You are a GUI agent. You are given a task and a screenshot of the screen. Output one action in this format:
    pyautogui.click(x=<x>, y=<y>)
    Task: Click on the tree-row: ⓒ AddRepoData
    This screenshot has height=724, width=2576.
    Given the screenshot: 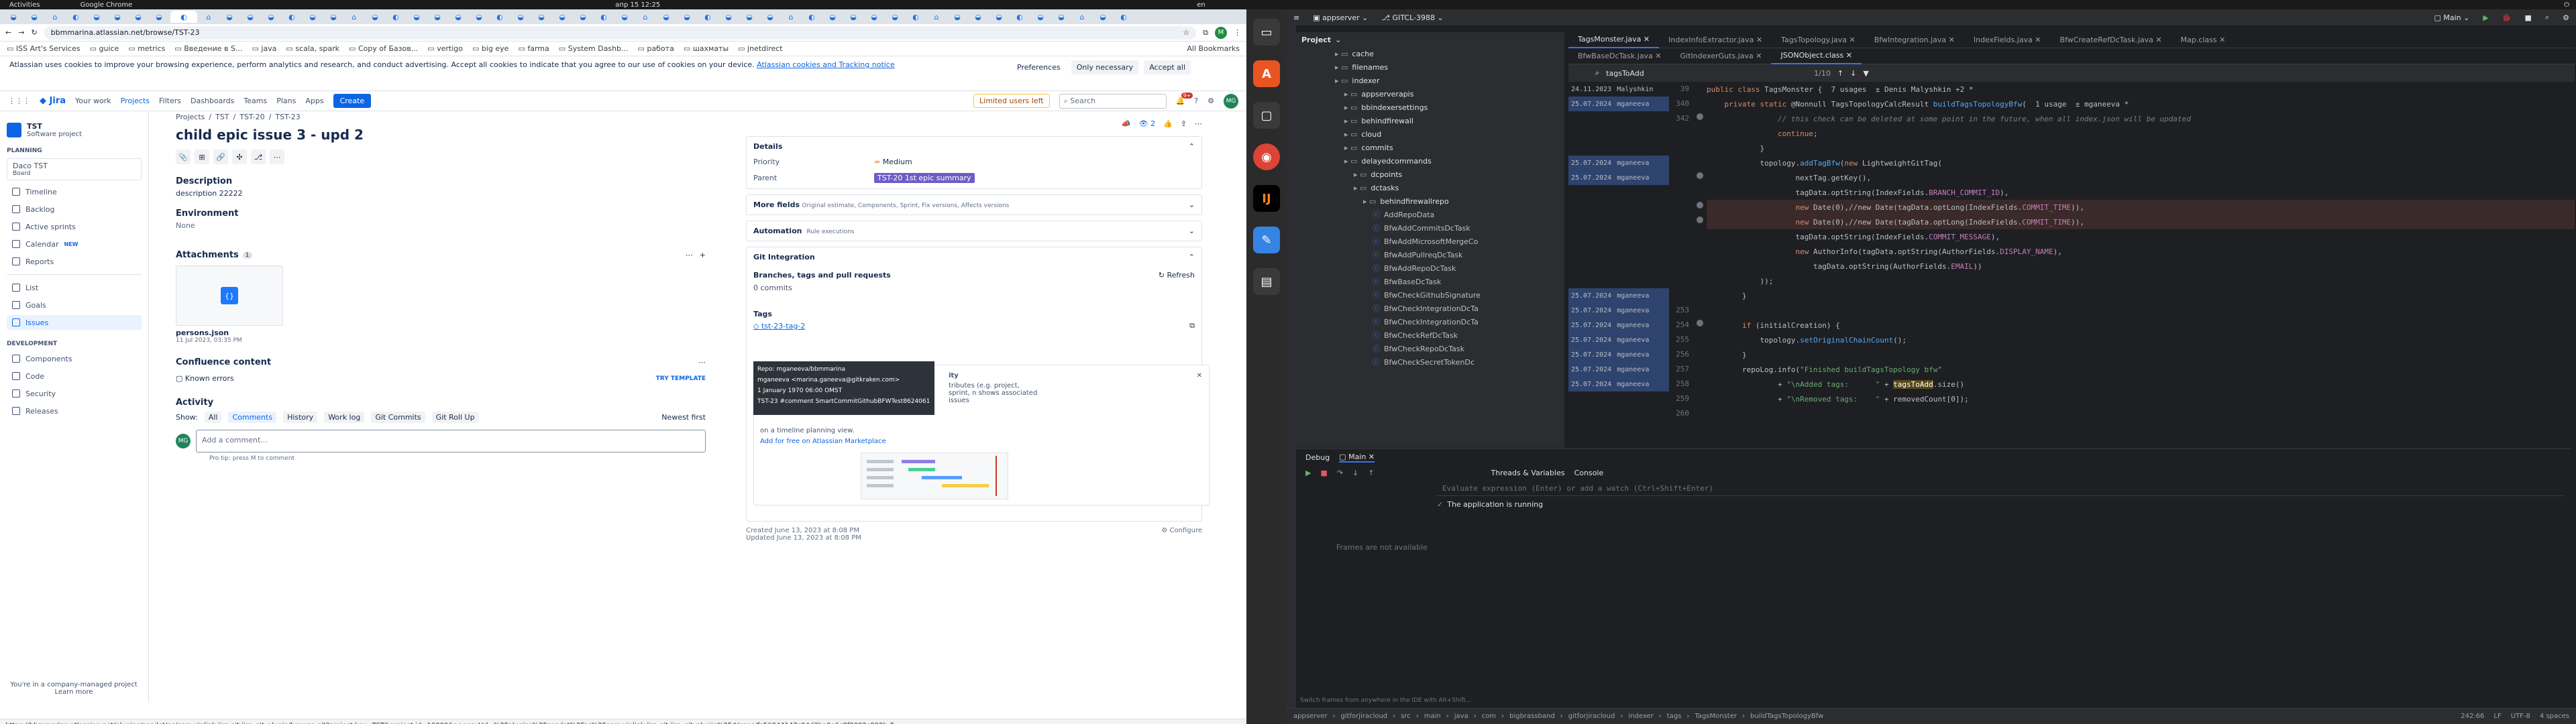 What is the action you would take?
    pyautogui.click(x=1445, y=215)
    